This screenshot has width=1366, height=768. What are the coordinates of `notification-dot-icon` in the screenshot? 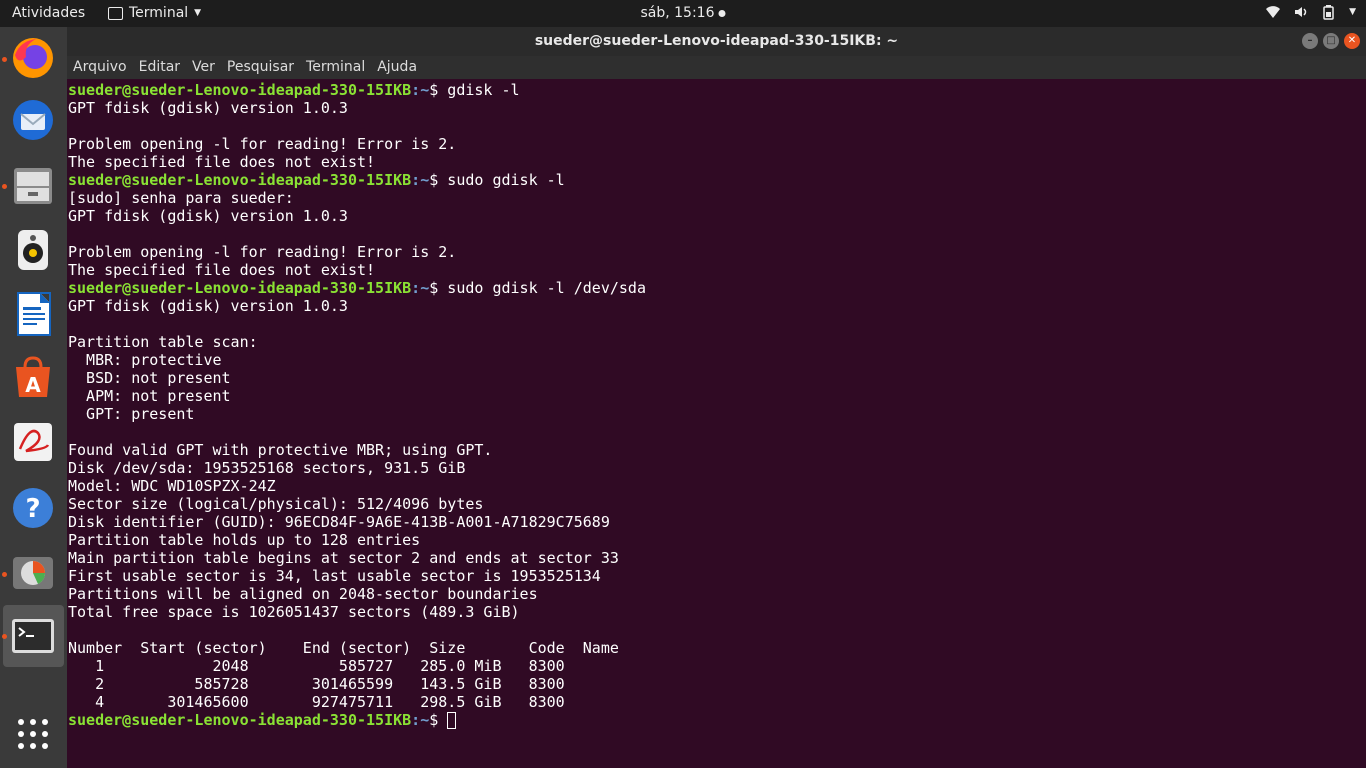 It's located at (722, 13).